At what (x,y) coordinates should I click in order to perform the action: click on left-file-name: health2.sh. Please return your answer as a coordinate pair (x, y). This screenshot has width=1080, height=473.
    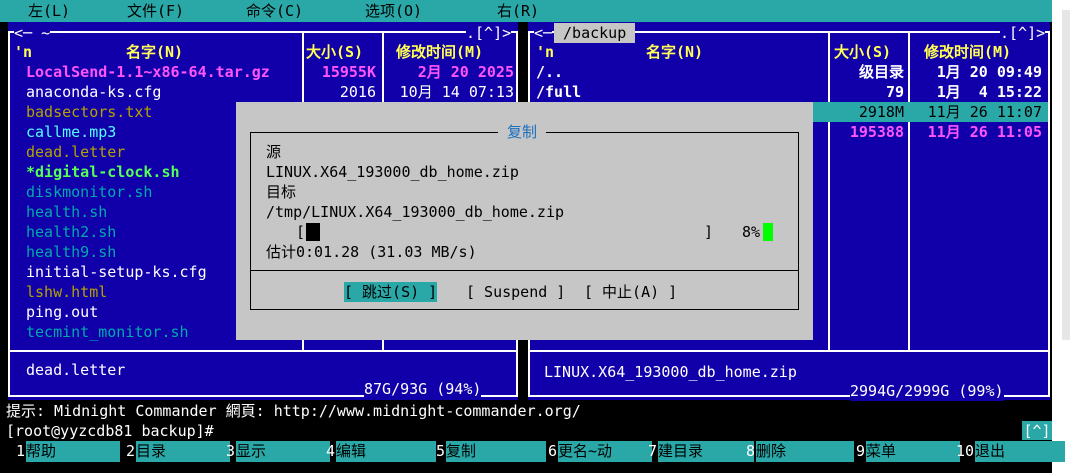
    Looking at the image, I should click on (71, 232).